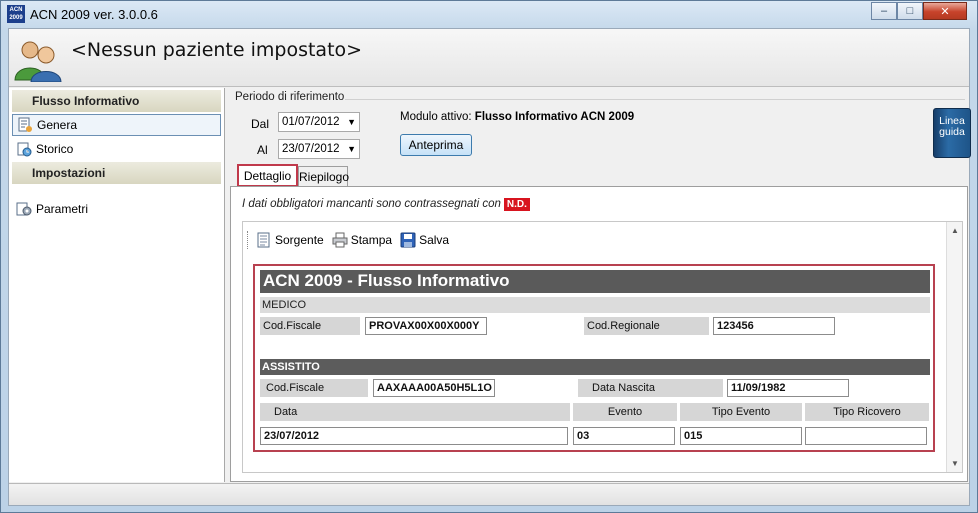  What do you see at coordinates (217, 50) in the screenshot?
I see `patient-title: <Nessun paziente impostato>` at bounding box center [217, 50].